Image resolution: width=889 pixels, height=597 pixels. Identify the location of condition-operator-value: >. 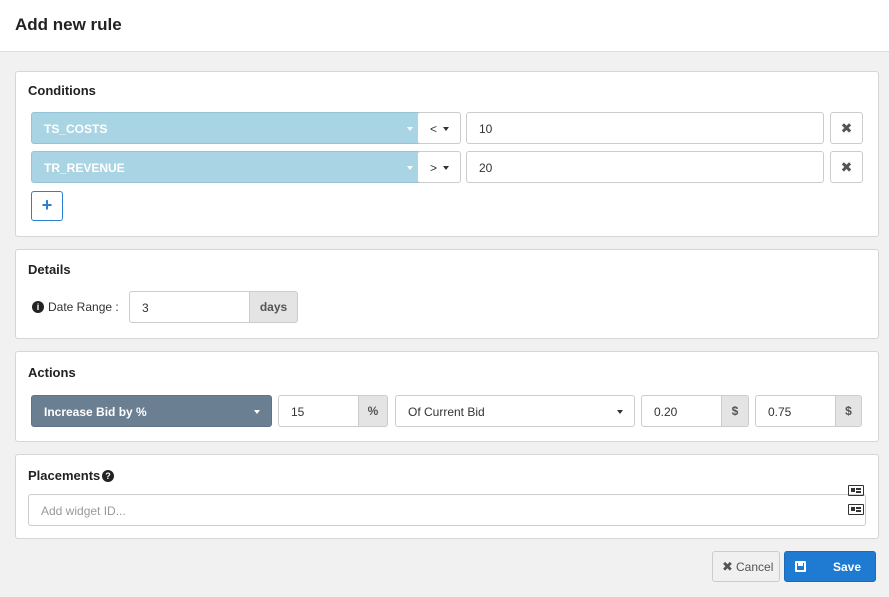
(434, 168).